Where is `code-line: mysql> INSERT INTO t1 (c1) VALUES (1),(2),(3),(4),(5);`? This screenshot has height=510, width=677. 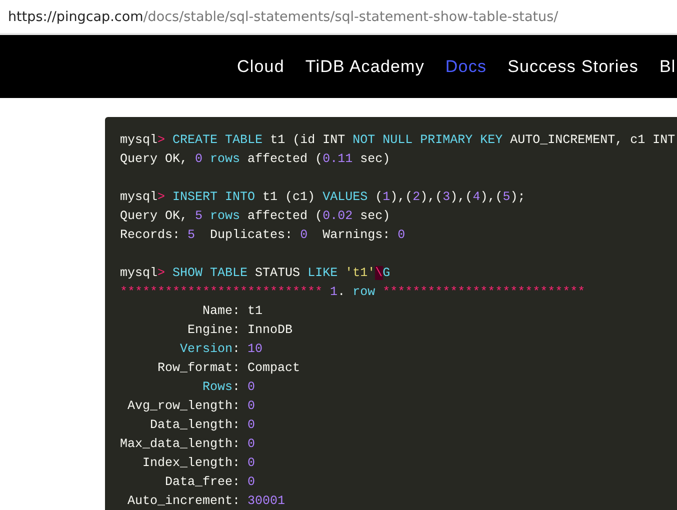
code-line: mysql> INSERT INTO t1 (c1) VALUES (1),(2),(3),(4),(5); is located at coordinates (323, 197).